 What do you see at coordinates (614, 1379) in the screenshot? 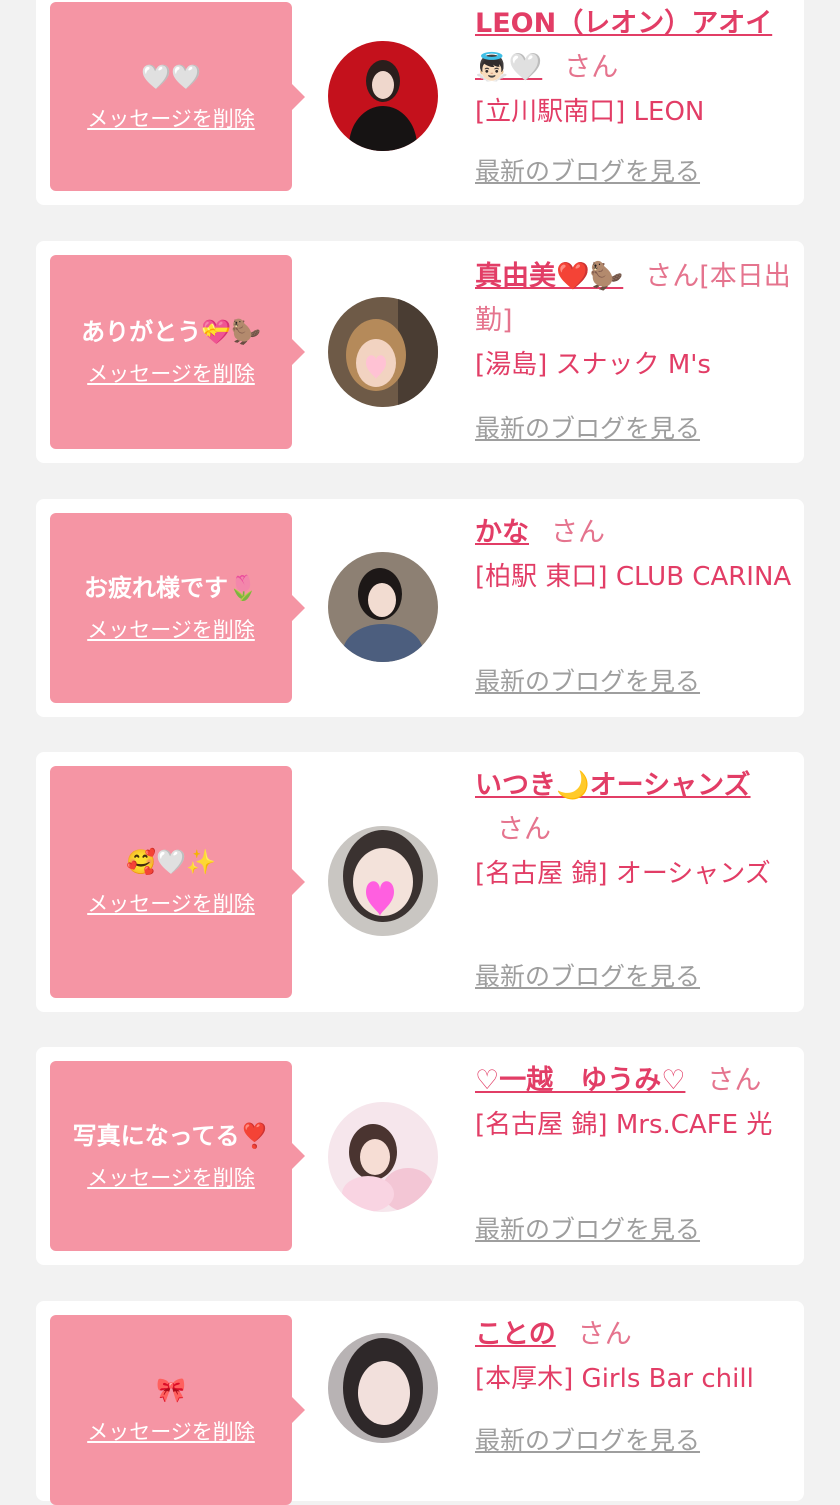
I see `shop-info: [本厚木] Girls Bar chill` at bounding box center [614, 1379].